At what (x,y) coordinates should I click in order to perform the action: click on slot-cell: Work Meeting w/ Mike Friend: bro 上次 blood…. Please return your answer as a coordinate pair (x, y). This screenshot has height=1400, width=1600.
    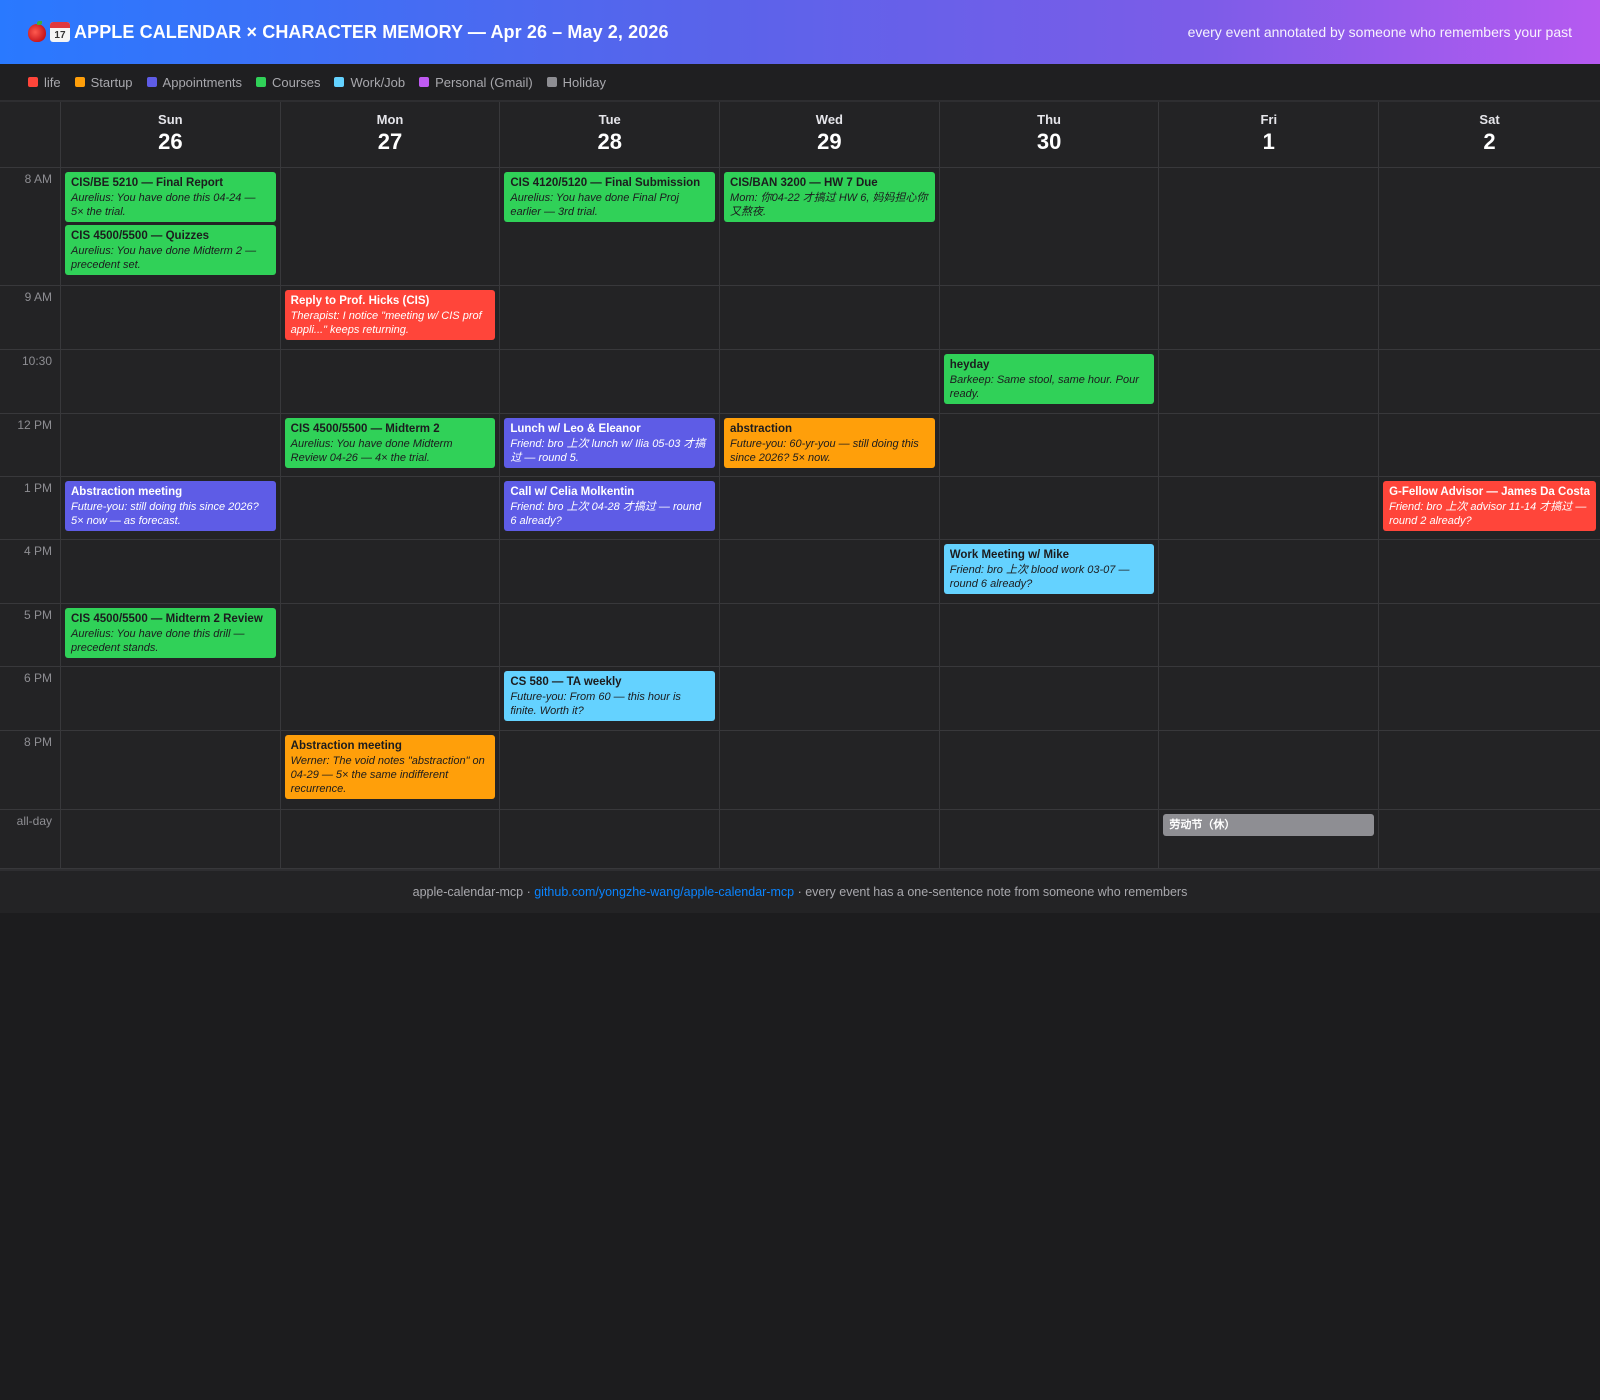
    Looking at the image, I should click on (1048, 572).